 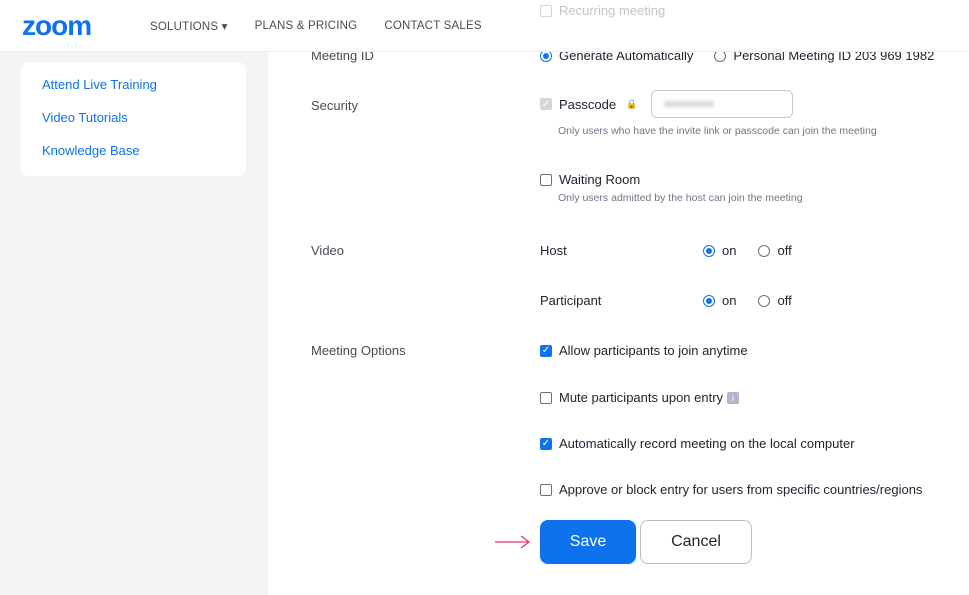 I want to click on link-attend-live-training: Attend Live Training, so click(x=144, y=86).